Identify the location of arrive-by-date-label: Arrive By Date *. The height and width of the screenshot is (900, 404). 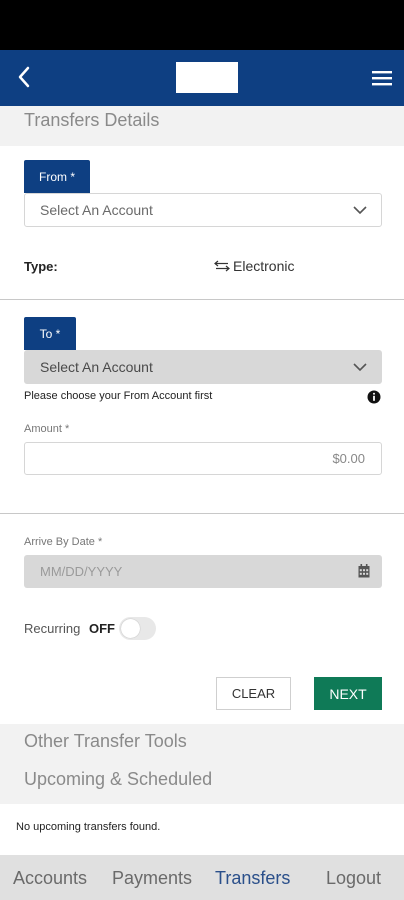
(63, 542).